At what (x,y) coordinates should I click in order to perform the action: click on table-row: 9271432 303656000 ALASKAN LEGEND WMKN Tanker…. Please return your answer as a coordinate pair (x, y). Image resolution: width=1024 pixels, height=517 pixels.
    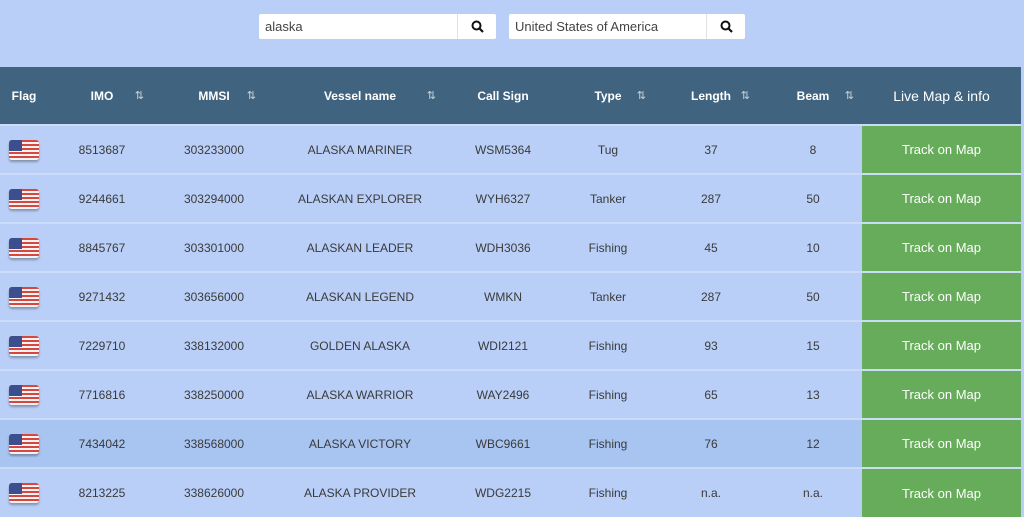
    Looking at the image, I should click on (510, 296).